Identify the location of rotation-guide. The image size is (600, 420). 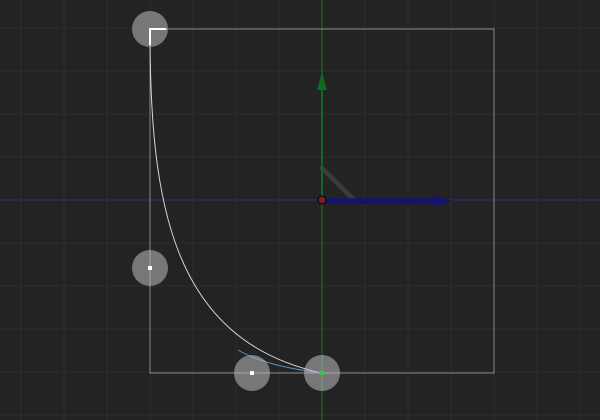
(338, 184).